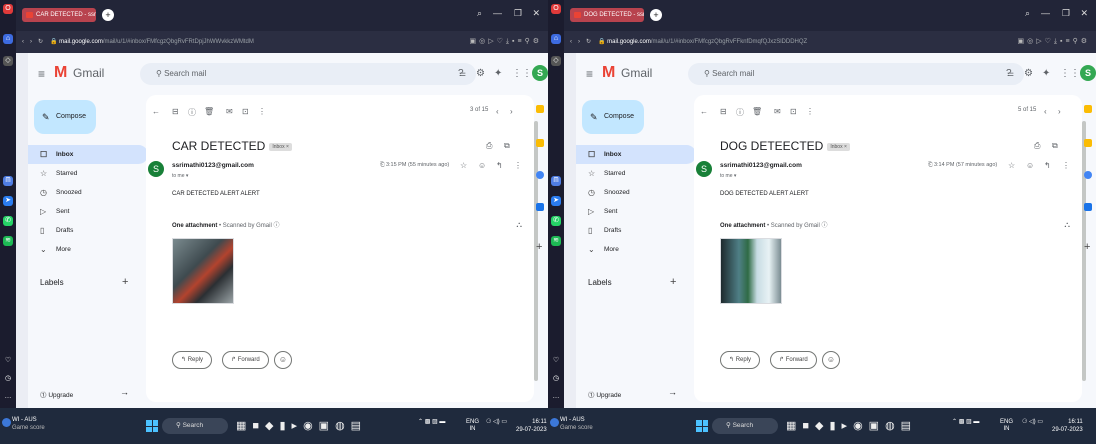 The image size is (1096, 444). I want to click on report-icon: ⓘ, so click(192, 112).